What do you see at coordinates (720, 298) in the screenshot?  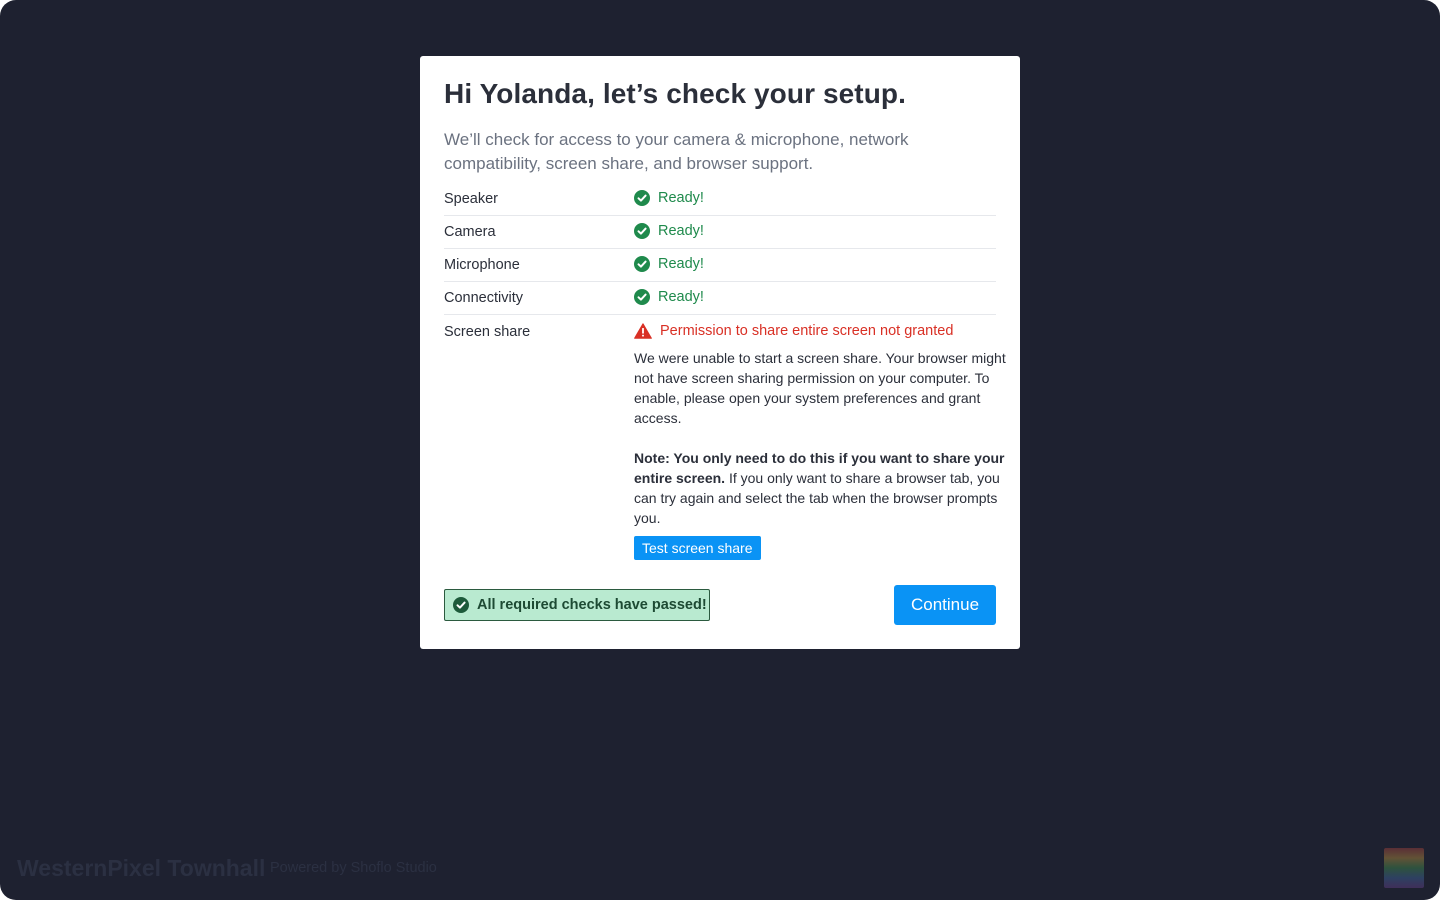 I see `check-row-connectivity: Connectivity Ready!` at bounding box center [720, 298].